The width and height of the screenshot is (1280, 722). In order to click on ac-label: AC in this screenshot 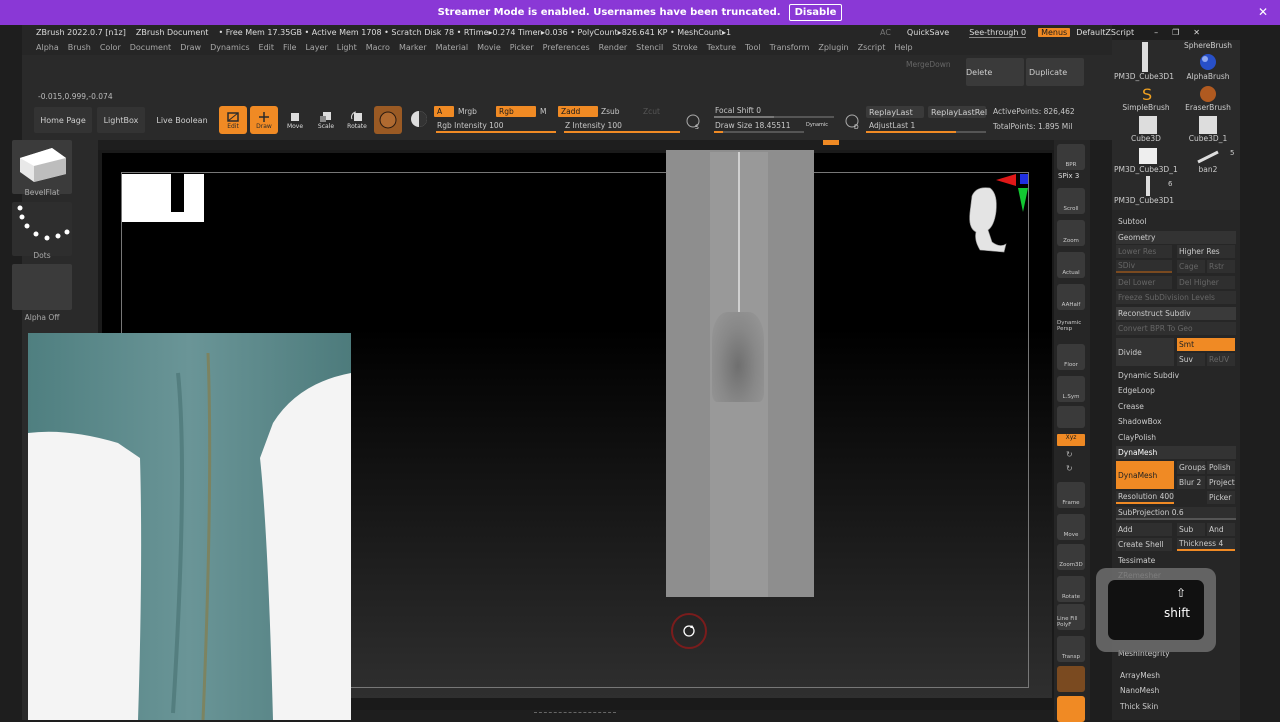, I will do `click(885, 32)`.